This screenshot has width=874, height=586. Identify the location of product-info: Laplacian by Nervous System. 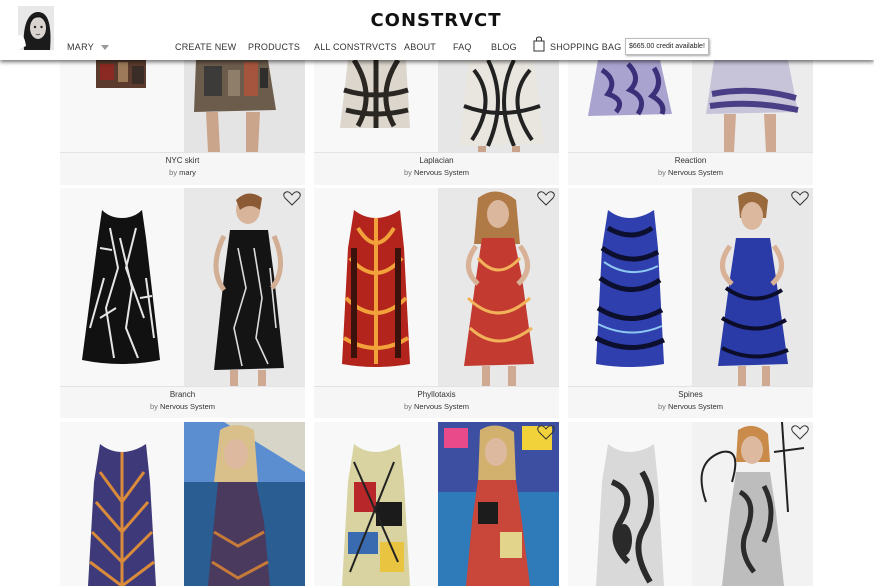
(436, 168).